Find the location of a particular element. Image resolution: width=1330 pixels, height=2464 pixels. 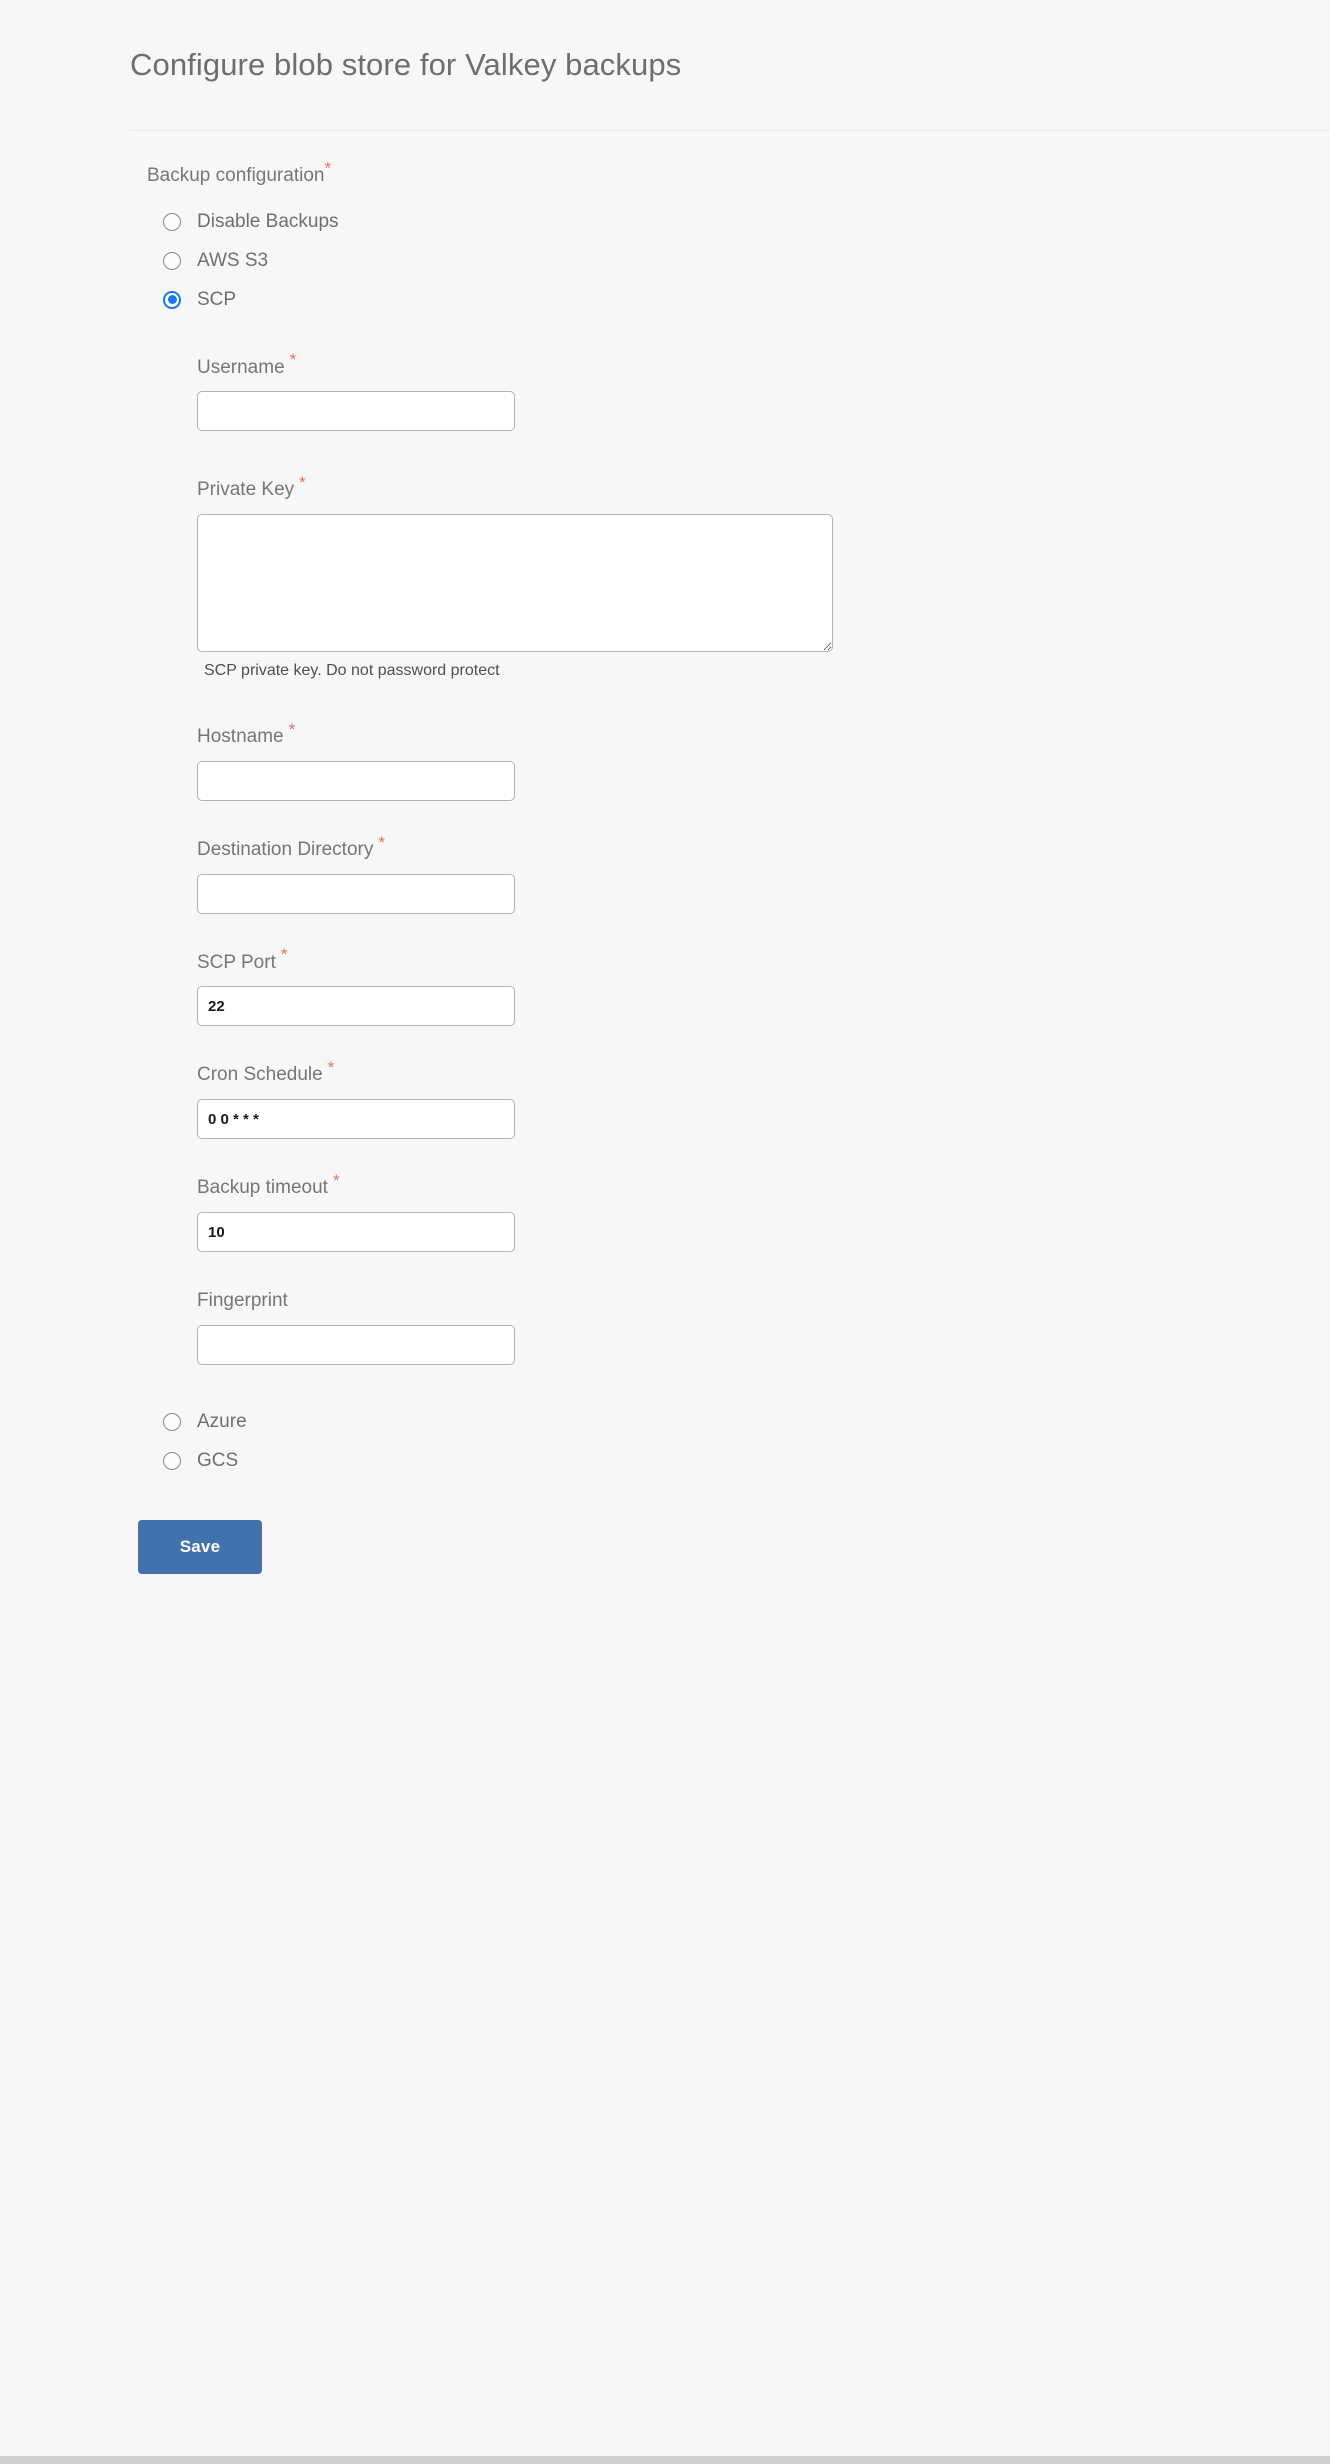

save-button: Save is located at coordinates (200, 1546).